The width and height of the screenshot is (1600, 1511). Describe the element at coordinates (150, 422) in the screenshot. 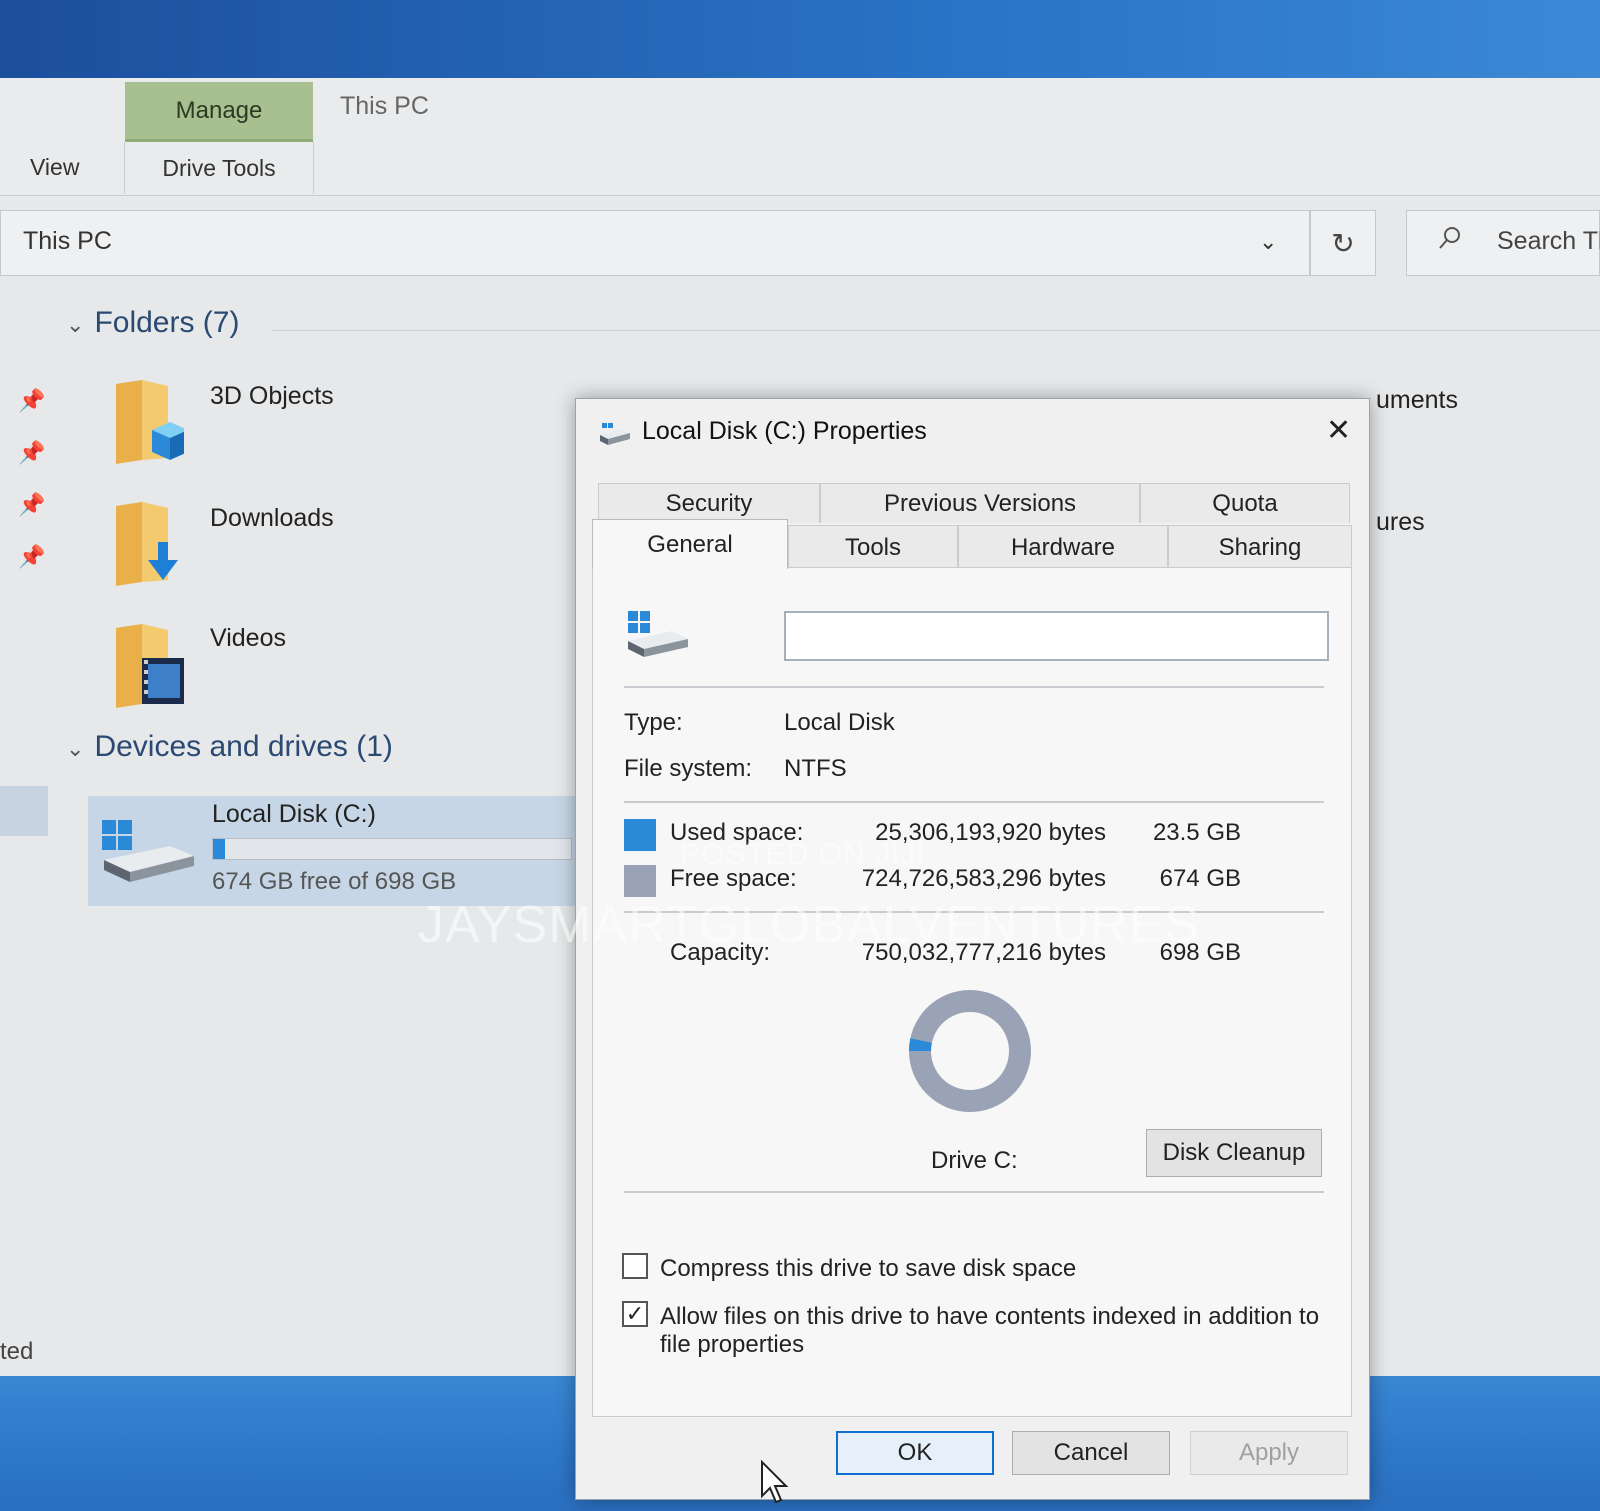

I see `3d-objects-icon` at that location.